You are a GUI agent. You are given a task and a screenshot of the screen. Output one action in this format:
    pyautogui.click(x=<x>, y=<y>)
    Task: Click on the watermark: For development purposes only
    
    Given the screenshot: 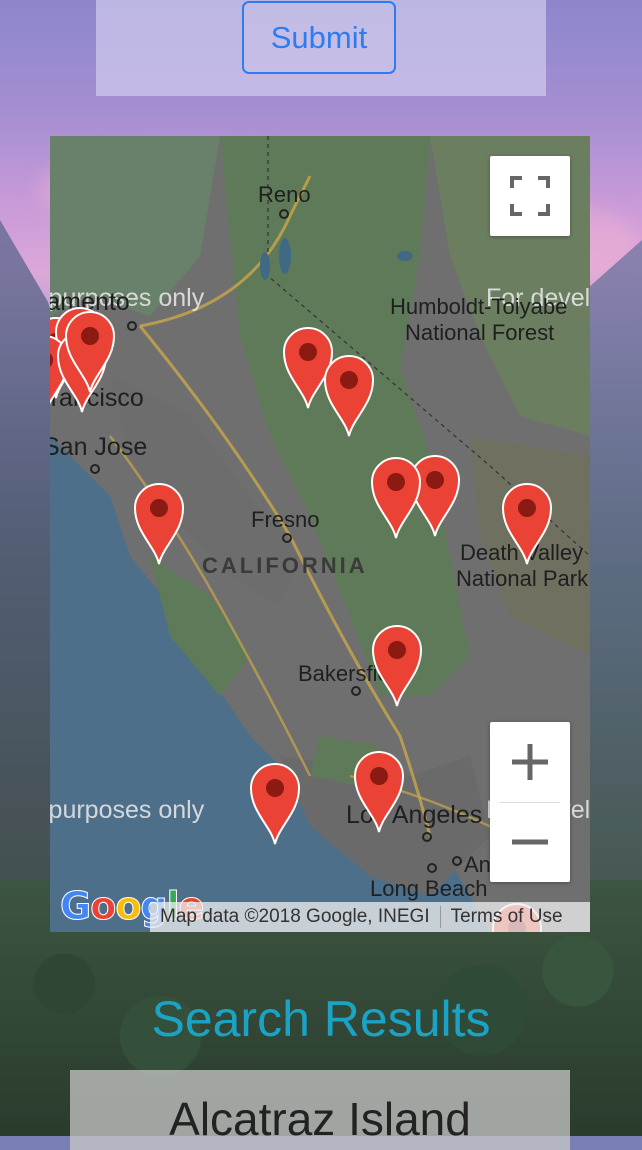 What is the action you would take?
    pyautogui.click(x=127, y=810)
    